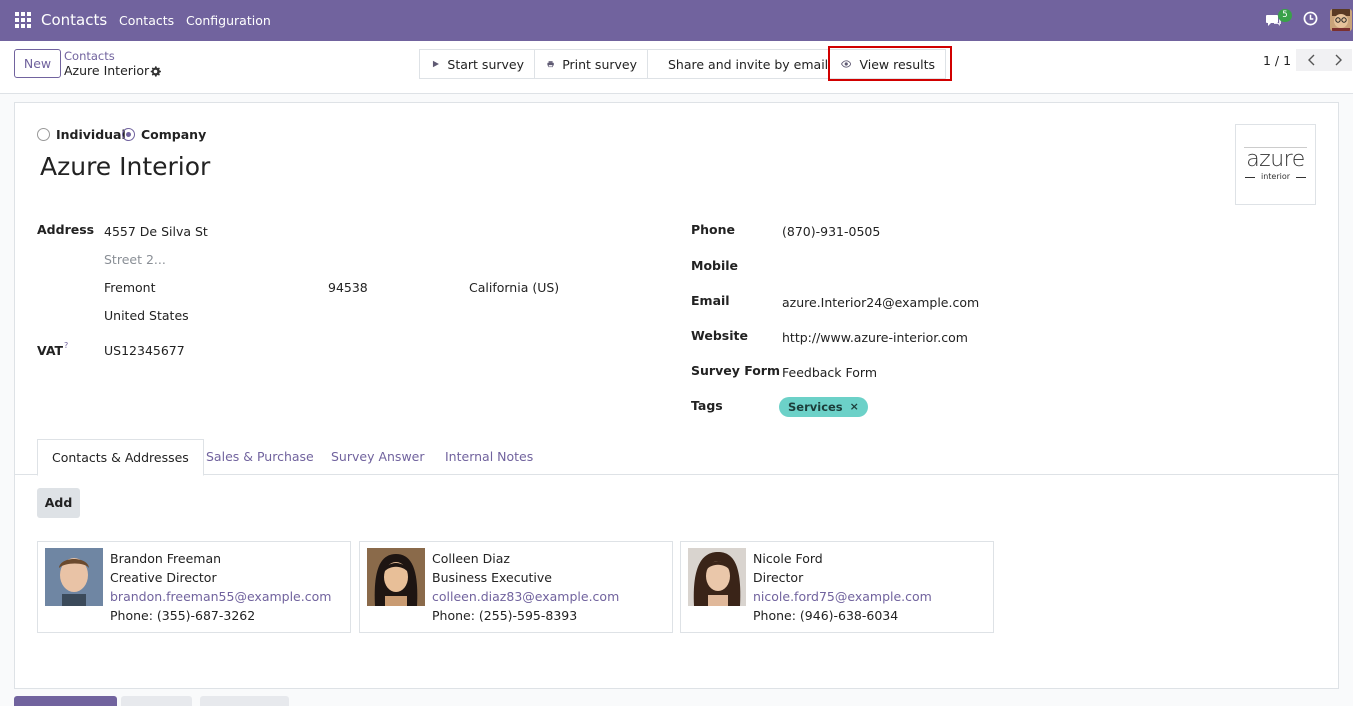 This screenshot has width=1353, height=706. I want to click on tags-label: Tags, so click(707, 405).